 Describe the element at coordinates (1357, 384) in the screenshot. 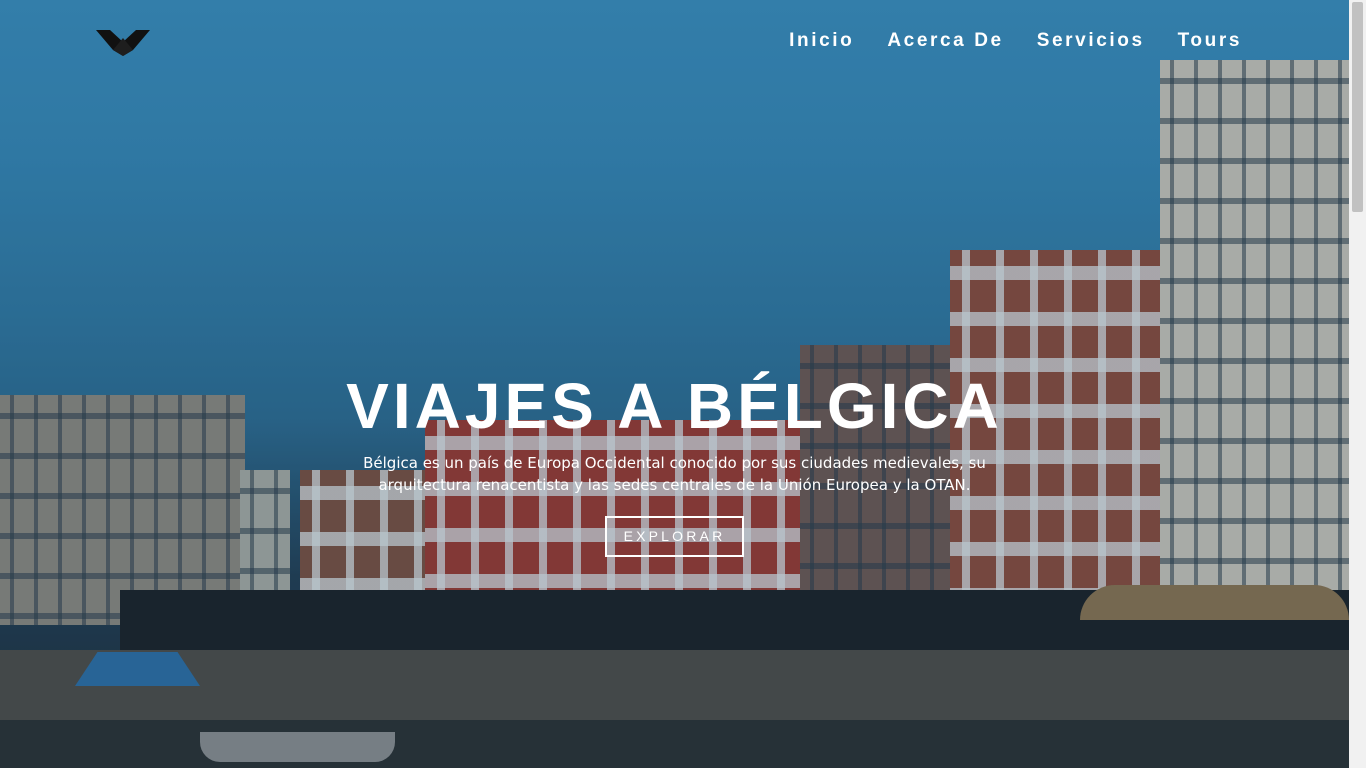

I see `page-scrollbar` at that location.